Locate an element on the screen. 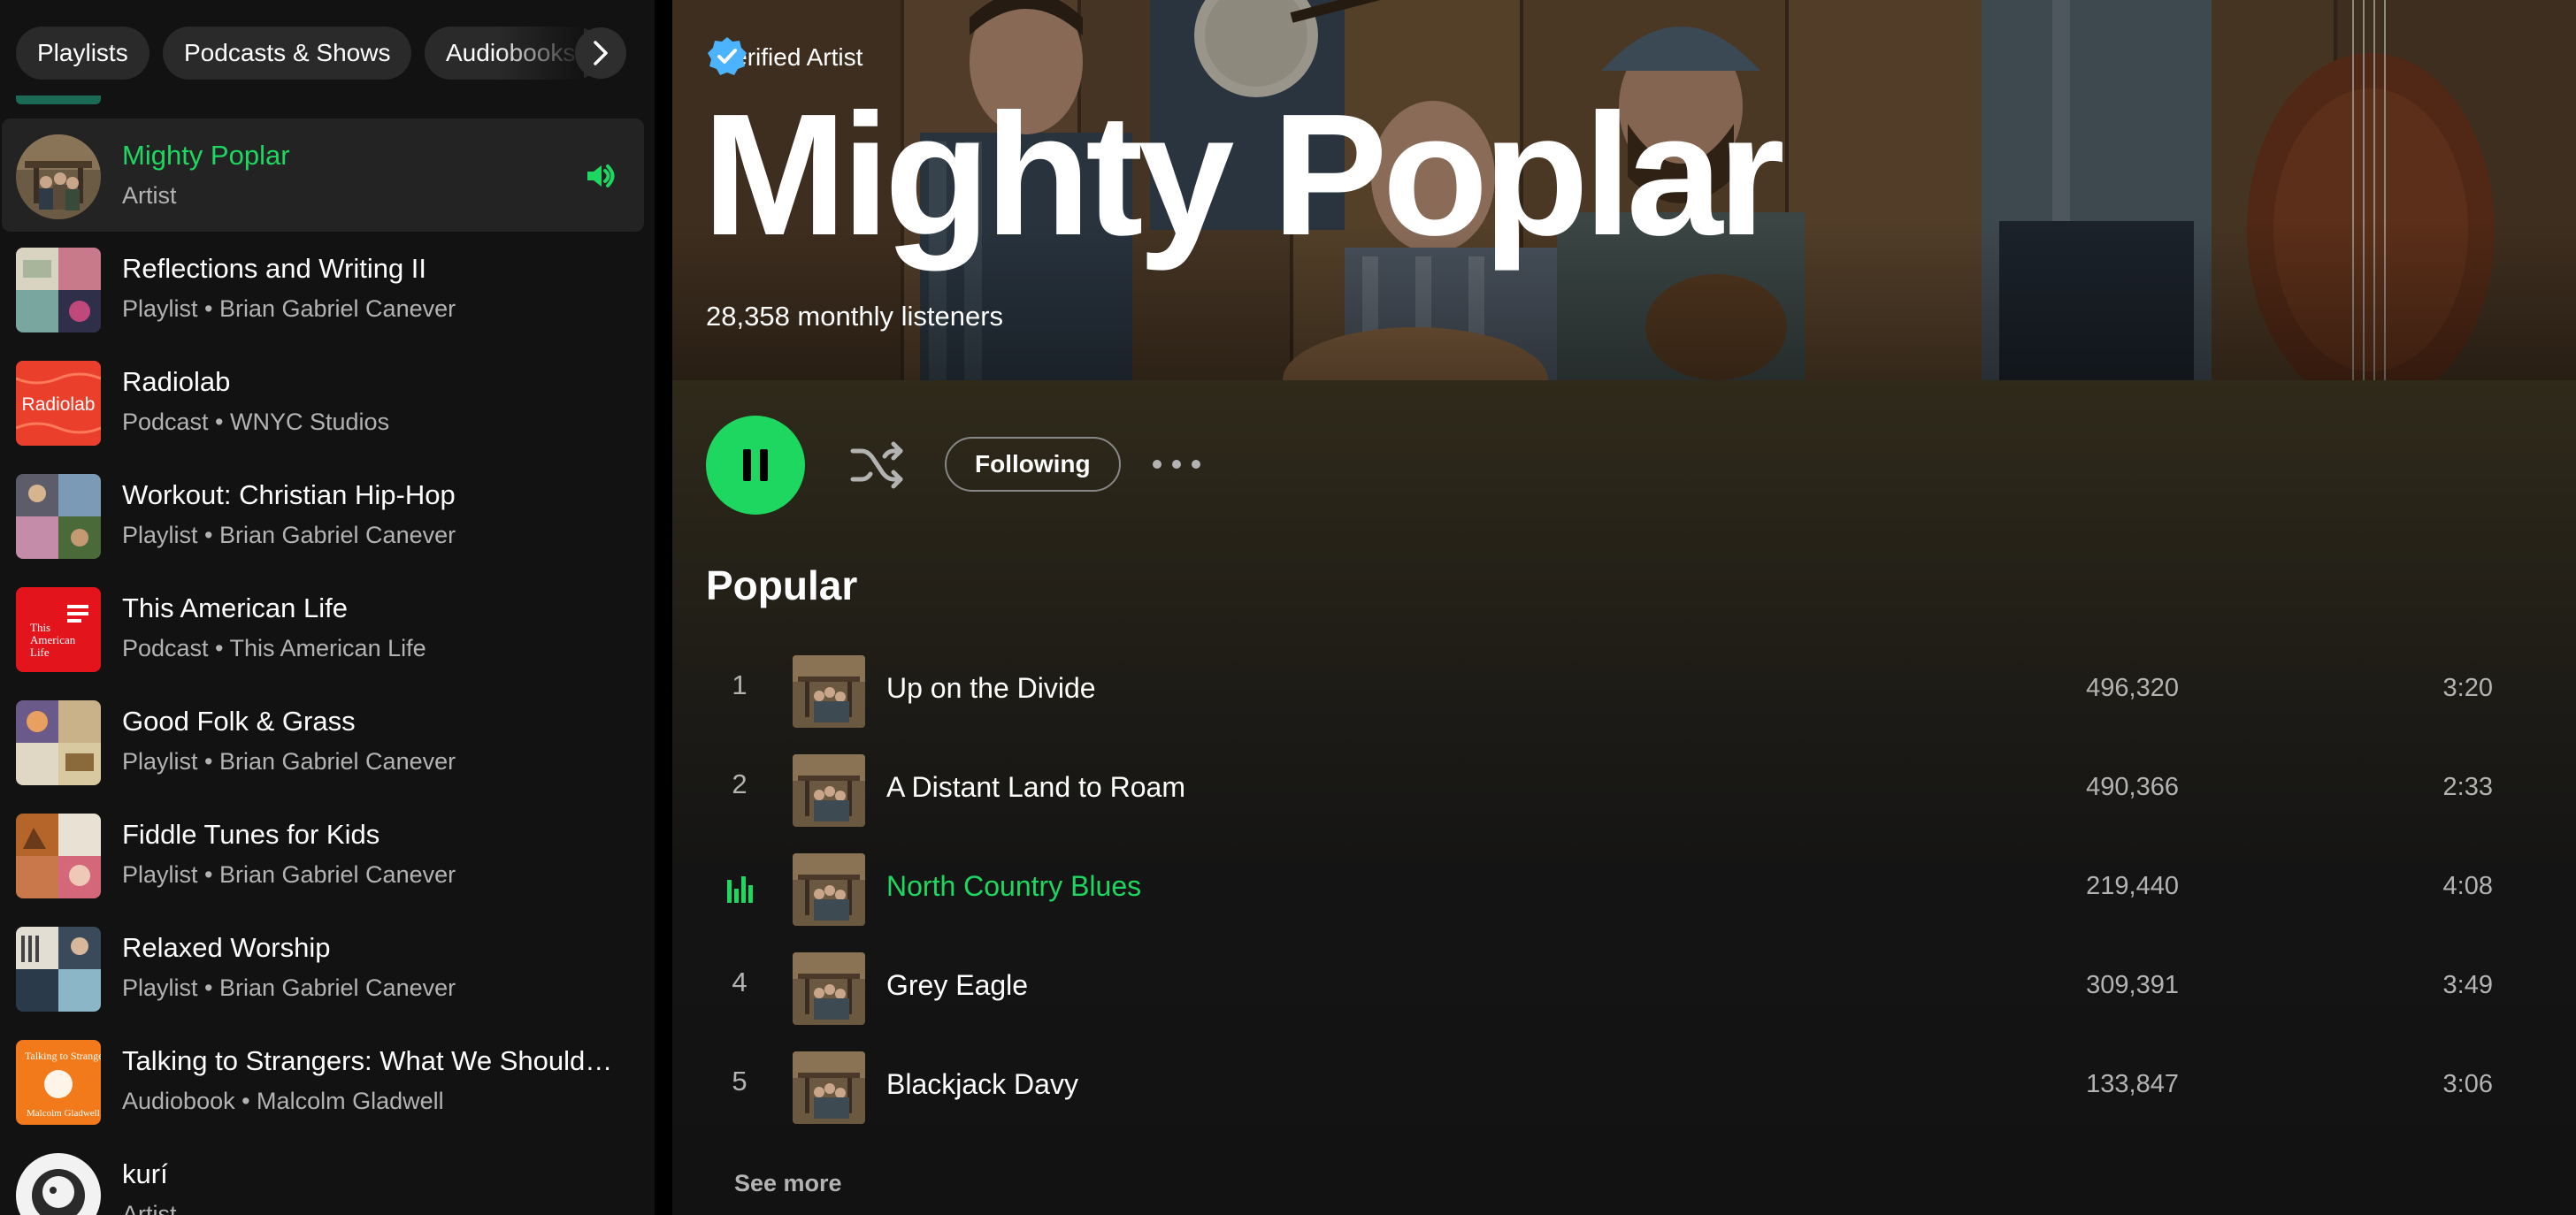  more-options-icon is located at coordinates (1176, 464).